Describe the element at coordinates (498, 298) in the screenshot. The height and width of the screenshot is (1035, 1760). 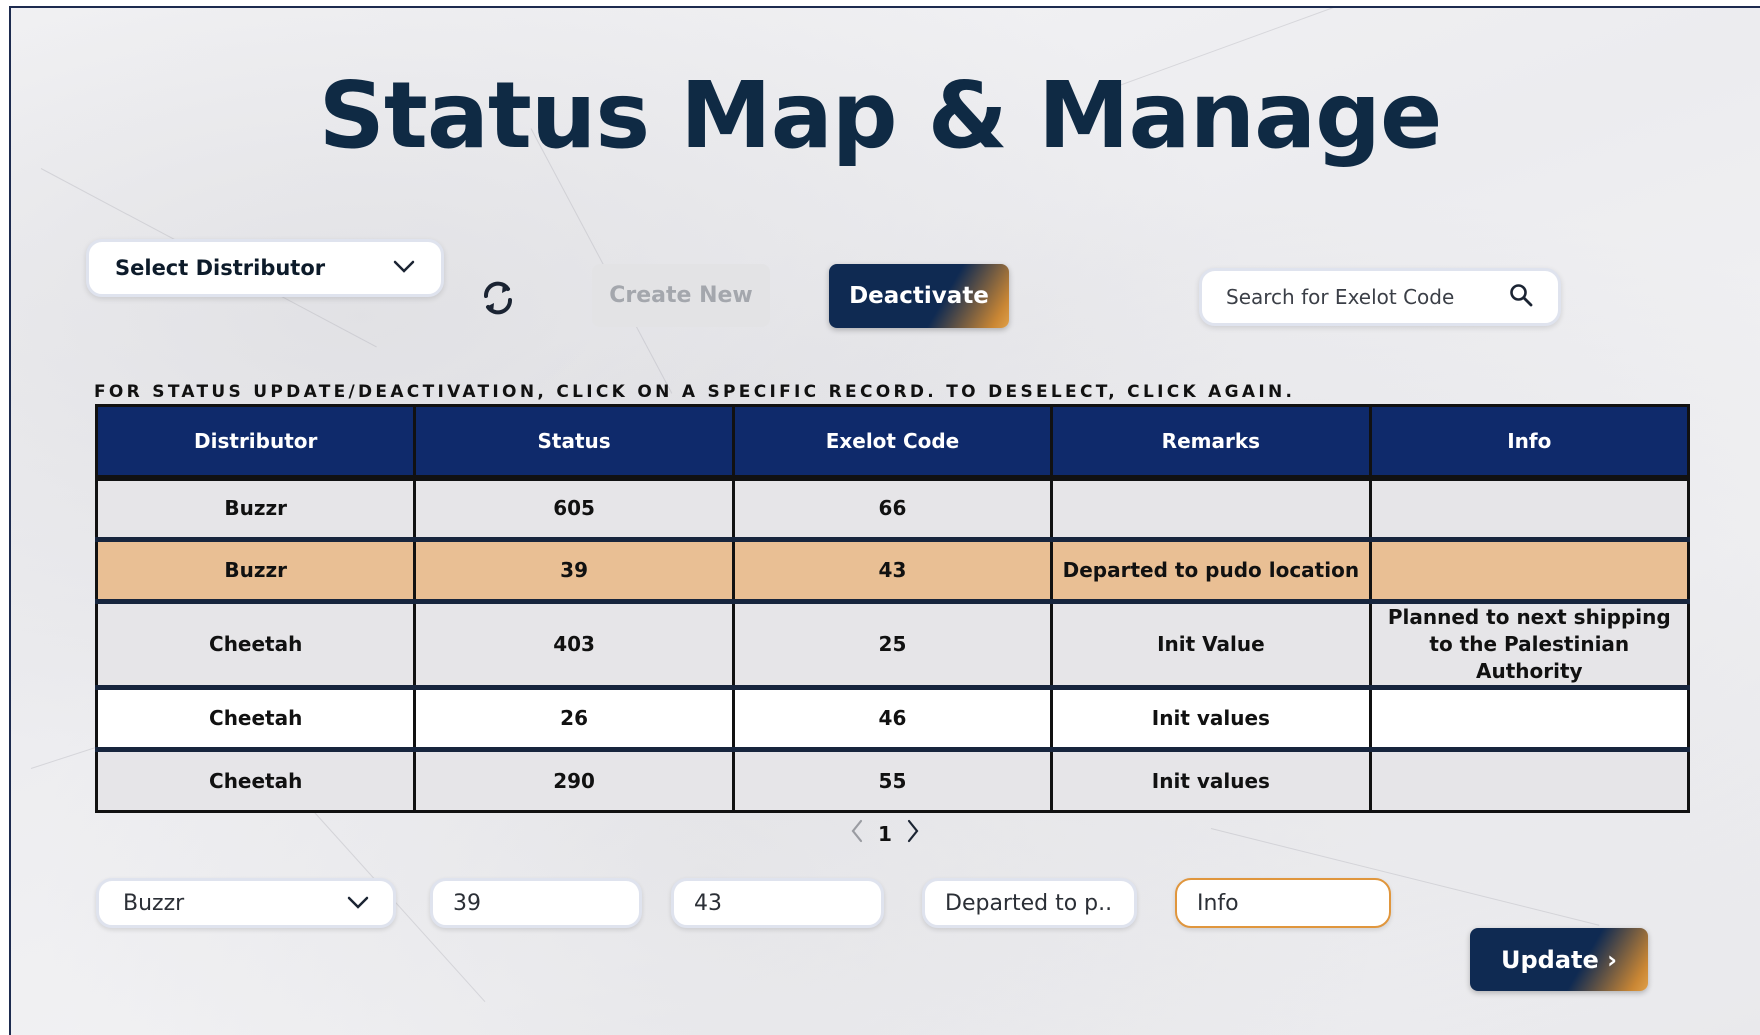
I see `refresh-icon` at that location.